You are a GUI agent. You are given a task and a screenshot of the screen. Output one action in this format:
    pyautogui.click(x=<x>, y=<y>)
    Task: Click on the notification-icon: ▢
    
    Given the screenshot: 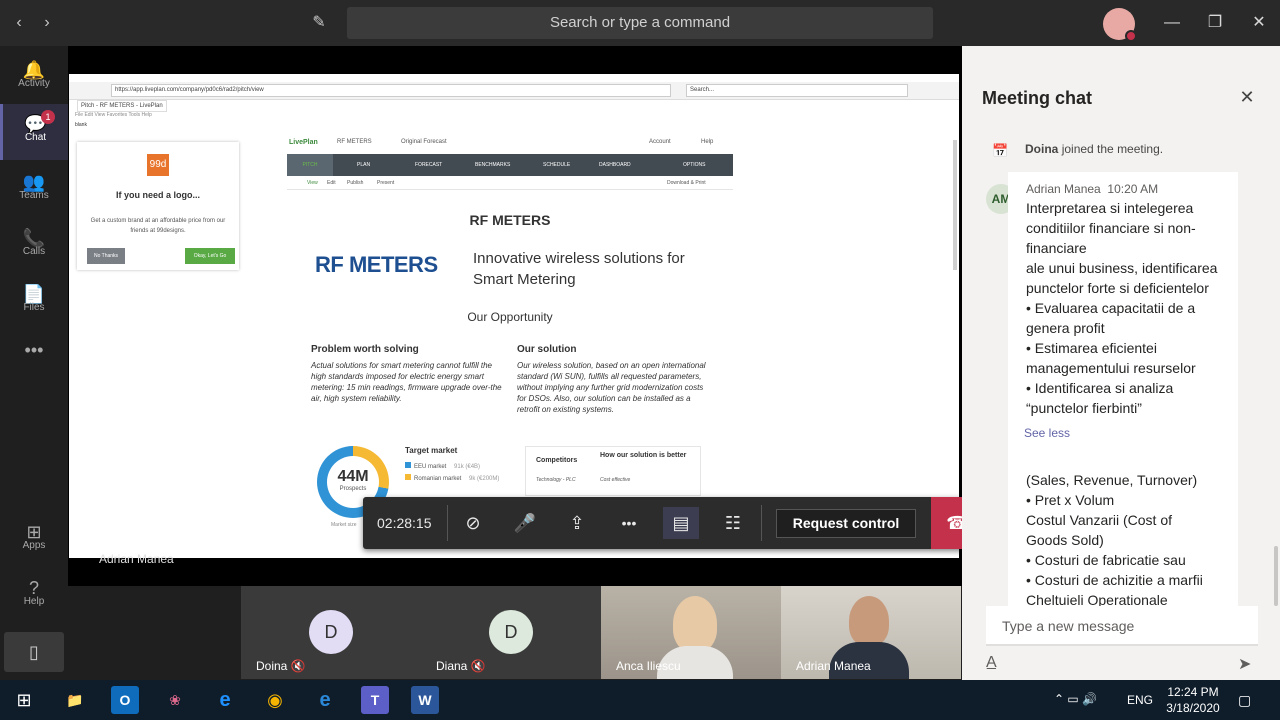 What is the action you would take?
    pyautogui.click(x=1244, y=700)
    